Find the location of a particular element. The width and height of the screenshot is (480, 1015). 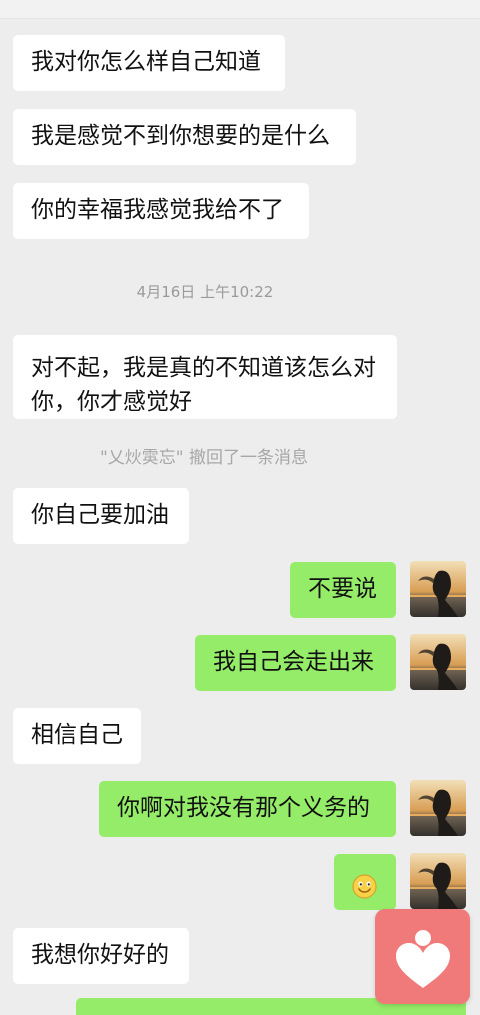

message-text: 我自己会走出来 is located at coordinates (293, 662).